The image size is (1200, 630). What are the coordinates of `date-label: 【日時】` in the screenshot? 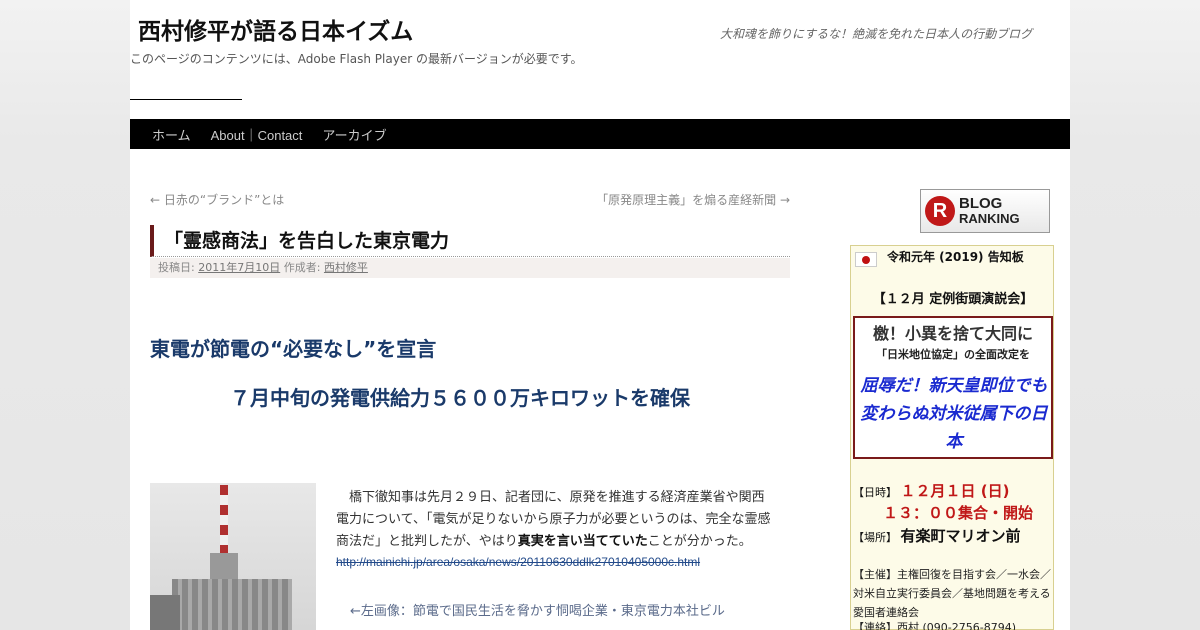 It's located at (875, 492).